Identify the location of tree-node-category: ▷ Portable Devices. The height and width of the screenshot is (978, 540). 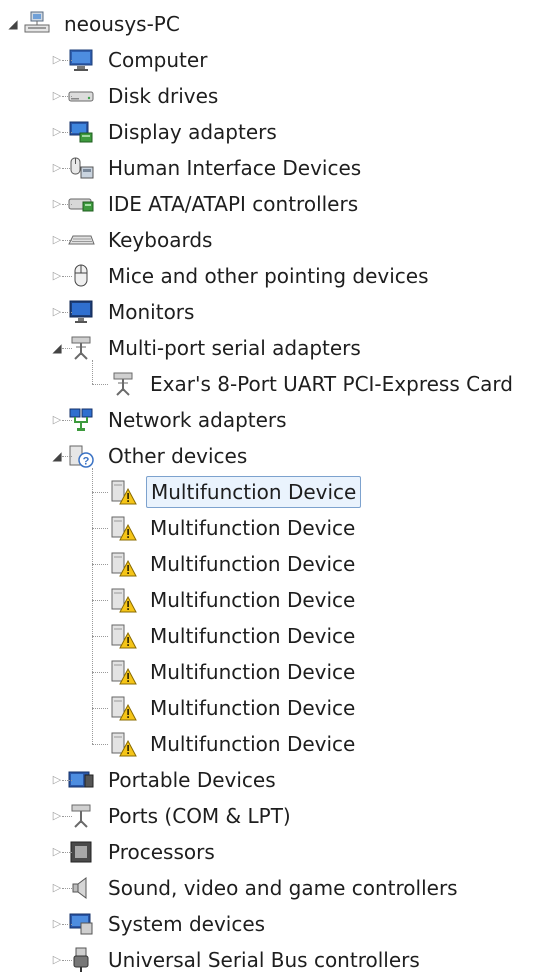
(164, 780).